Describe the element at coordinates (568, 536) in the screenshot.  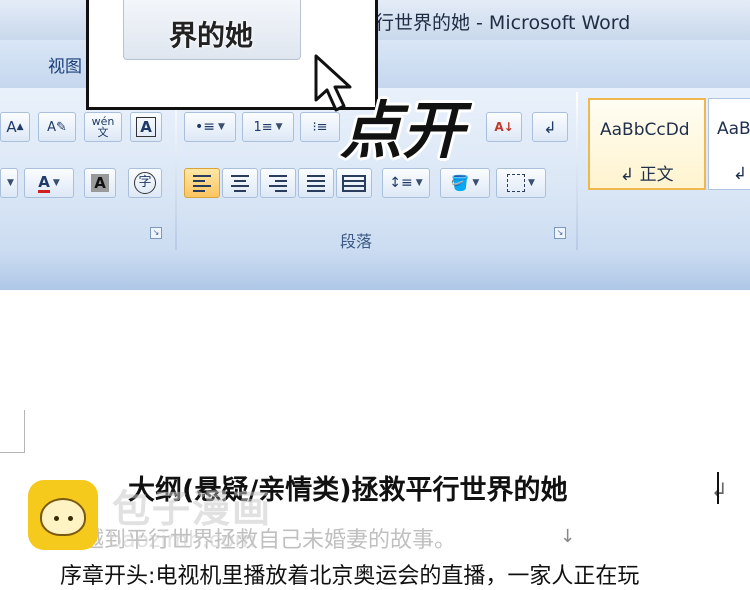
I see `line-break-mark: ↓` at that location.